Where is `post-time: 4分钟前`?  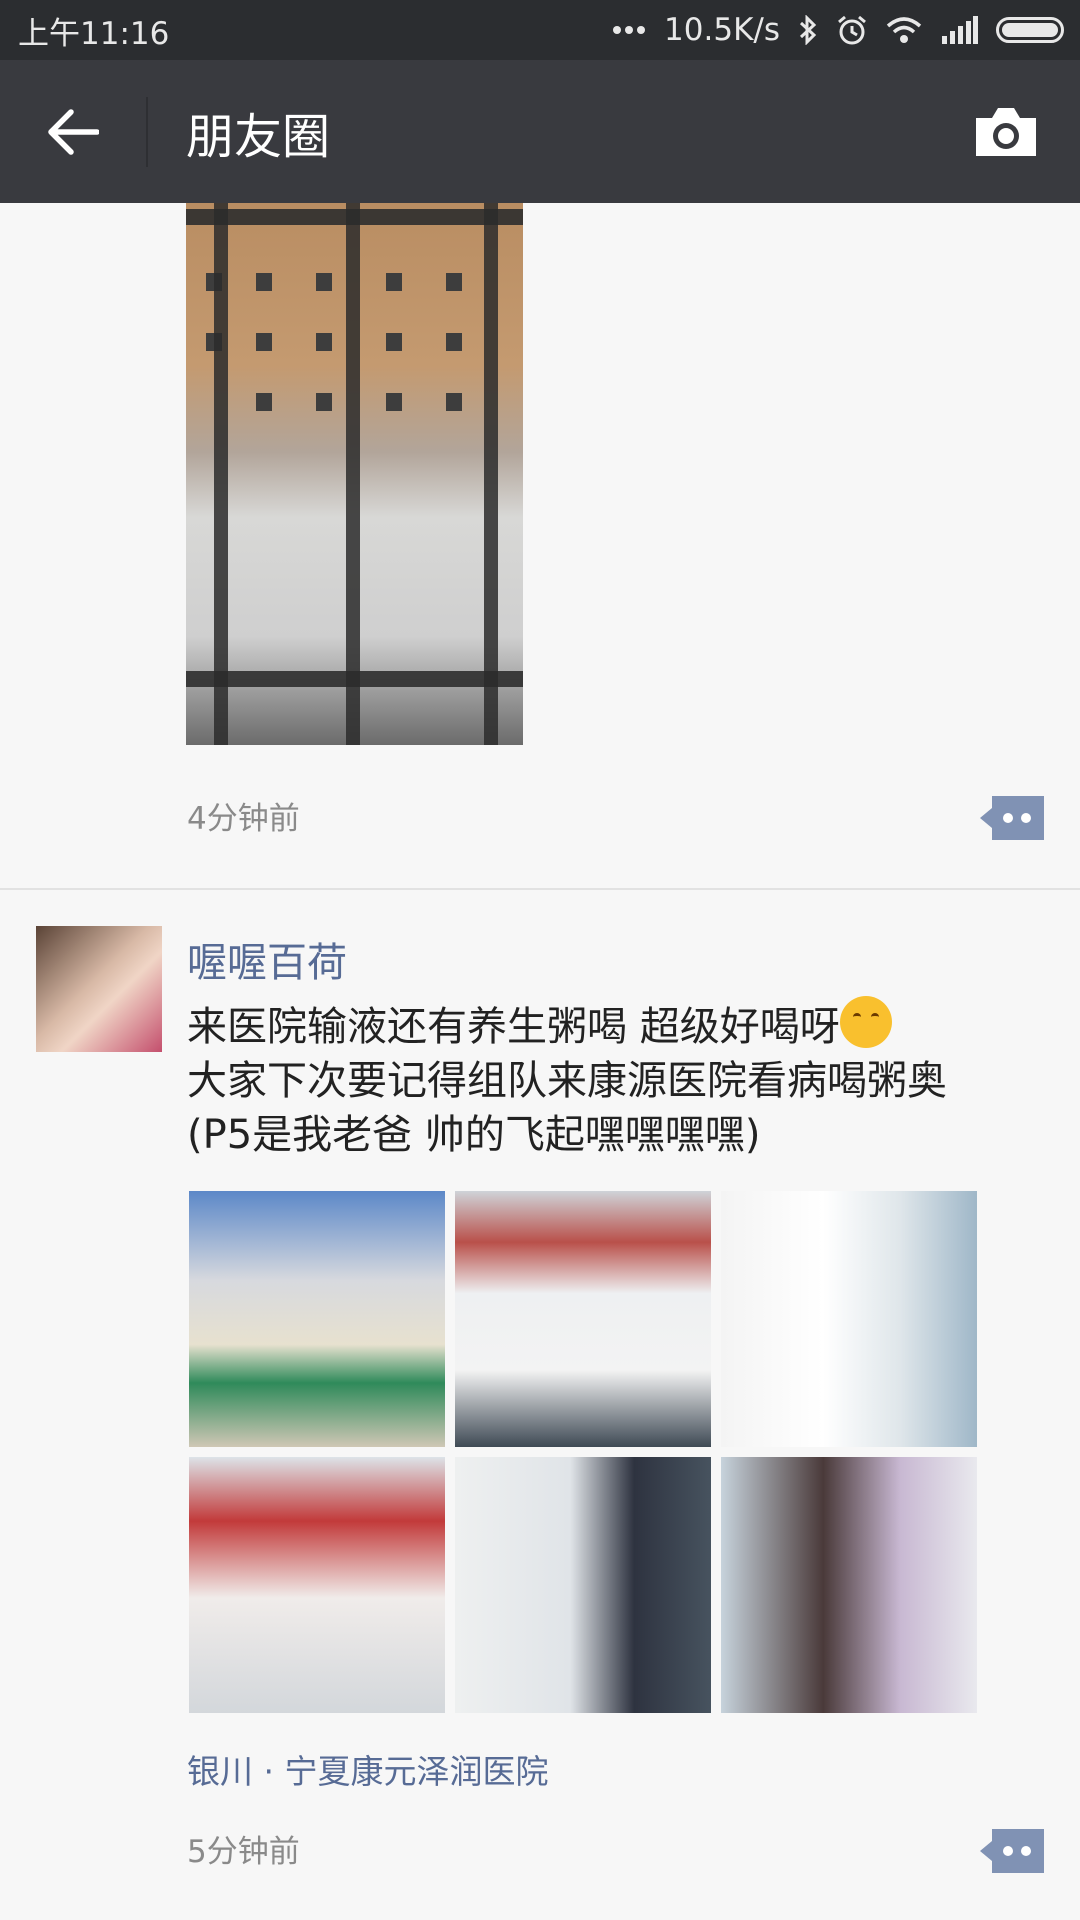 post-time: 4分钟前 is located at coordinates (243, 819).